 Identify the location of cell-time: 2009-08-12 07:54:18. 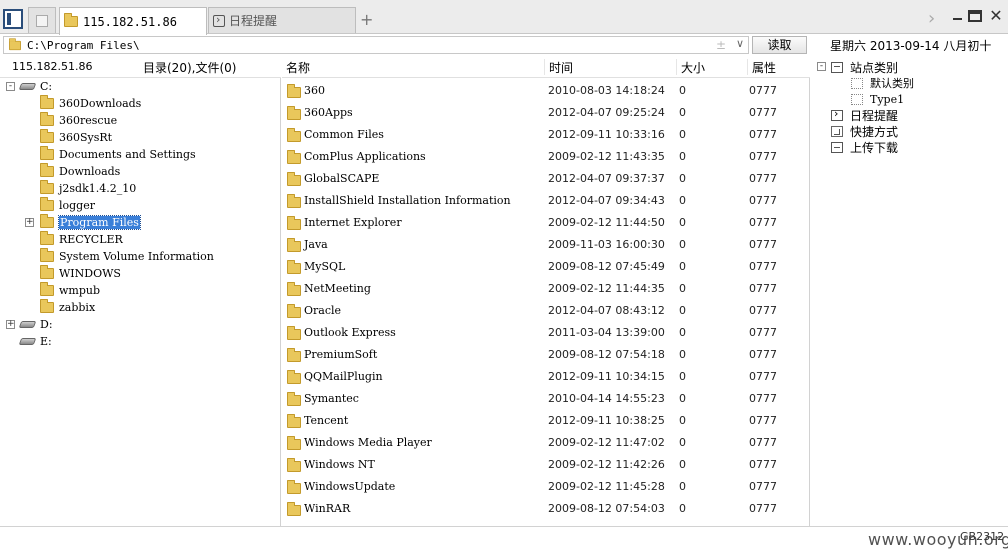
(606, 354).